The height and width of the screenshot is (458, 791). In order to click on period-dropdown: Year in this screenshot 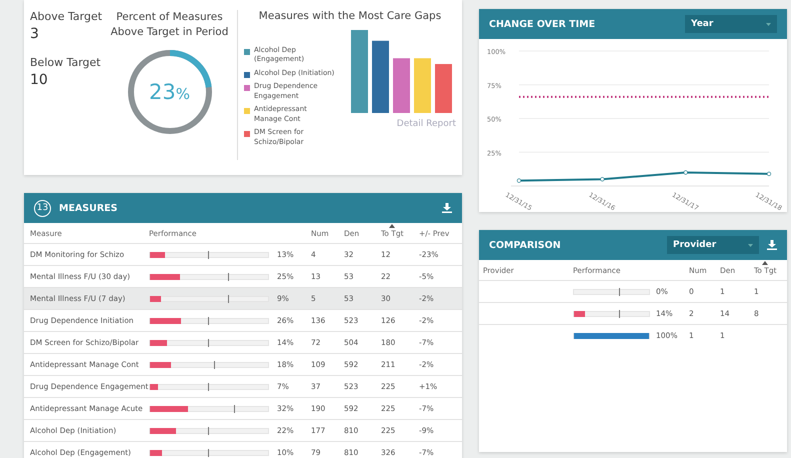, I will do `click(731, 24)`.